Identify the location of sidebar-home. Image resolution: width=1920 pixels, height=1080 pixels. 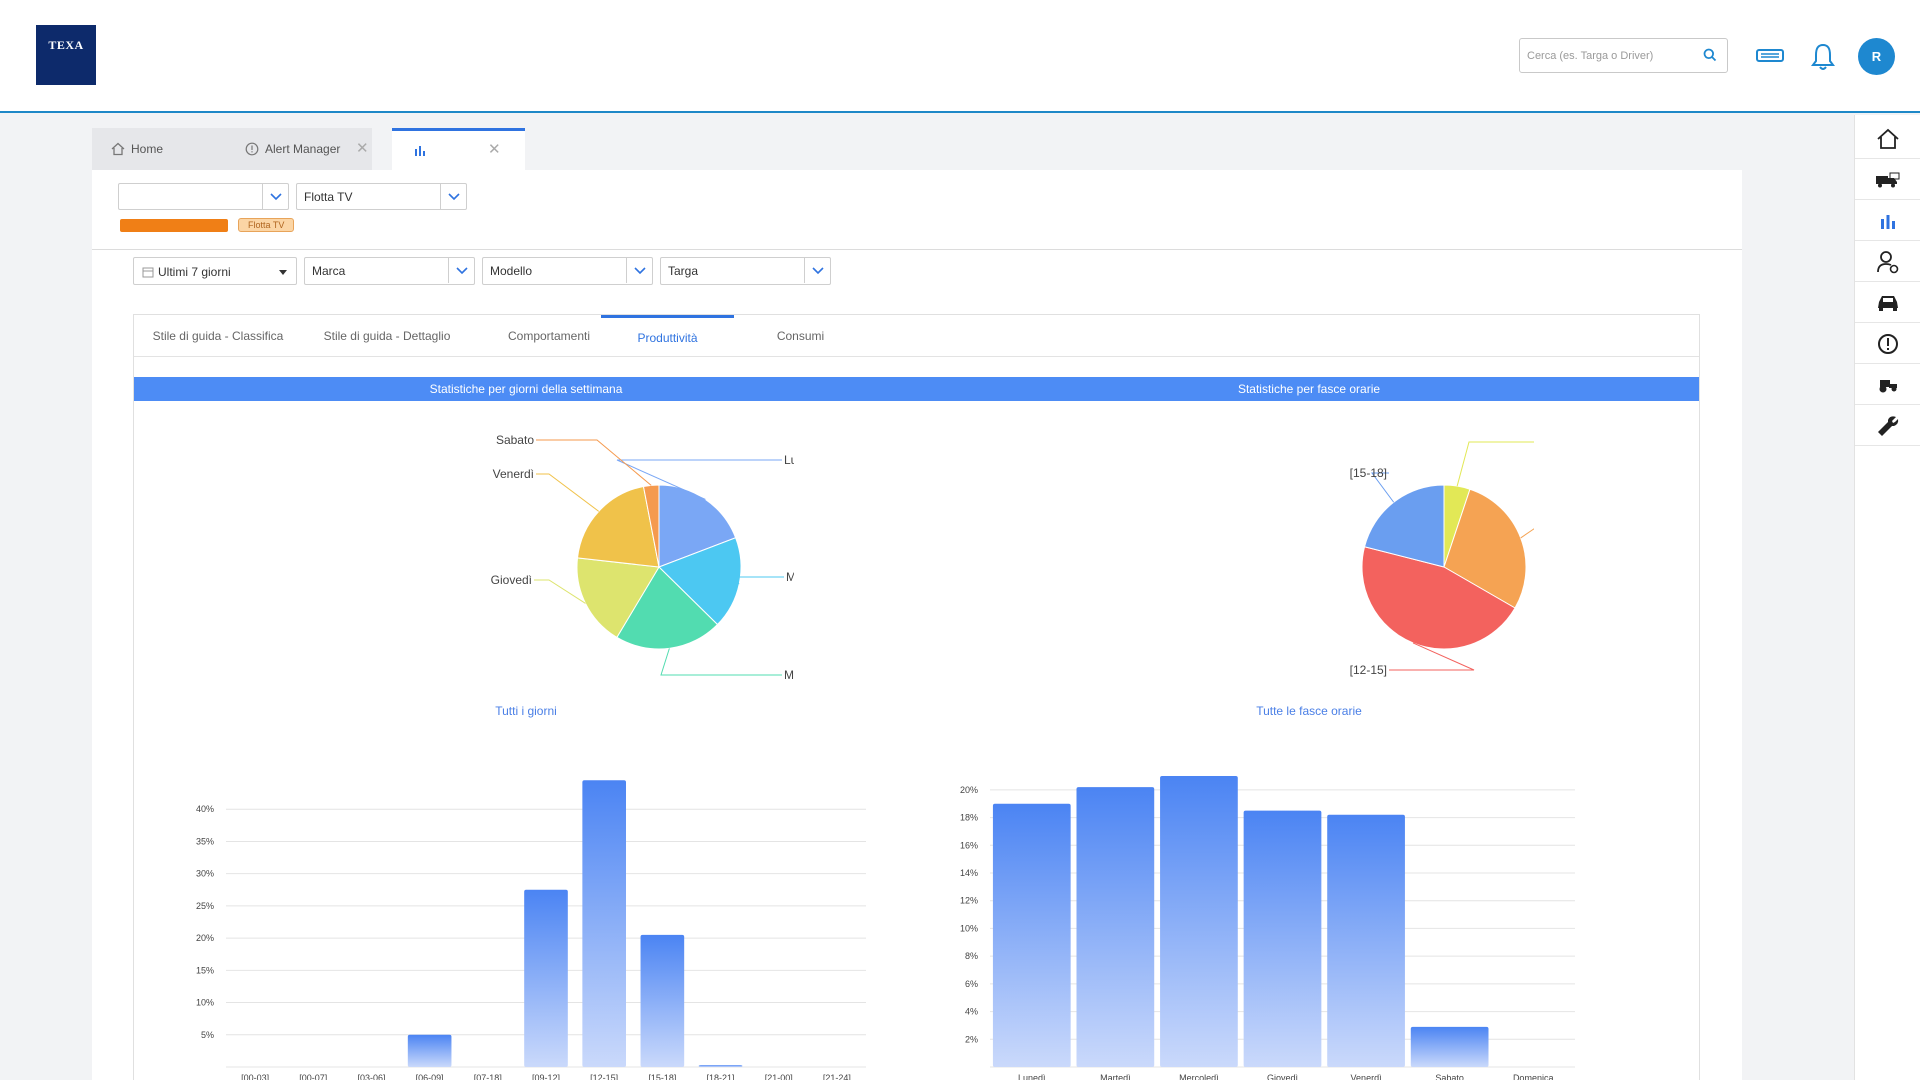
(1887, 139).